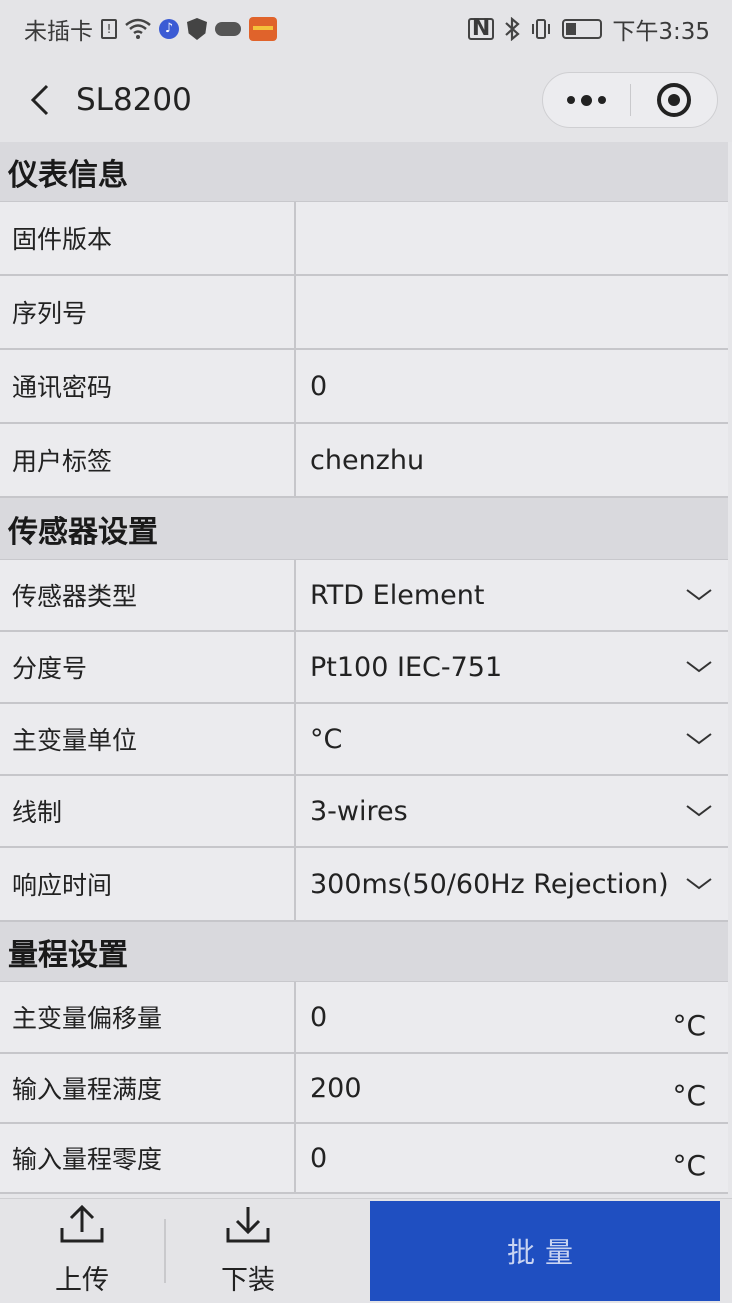  I want to click on download-icon, so click(248, 1225).